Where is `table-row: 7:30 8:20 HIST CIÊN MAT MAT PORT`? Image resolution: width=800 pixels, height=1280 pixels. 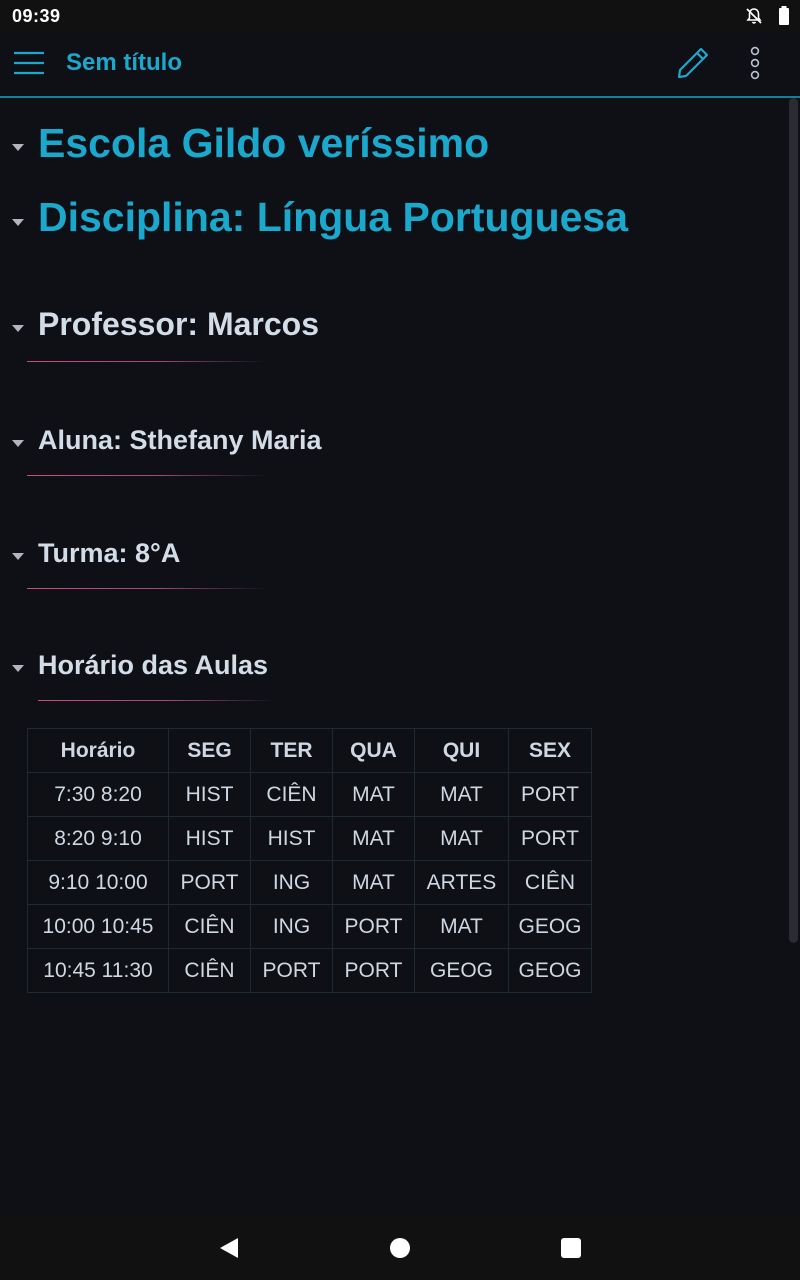
table-row: 7:30 8:20 HIST CIÊN MAT MAT PORT is located at coordinates (309, 794).